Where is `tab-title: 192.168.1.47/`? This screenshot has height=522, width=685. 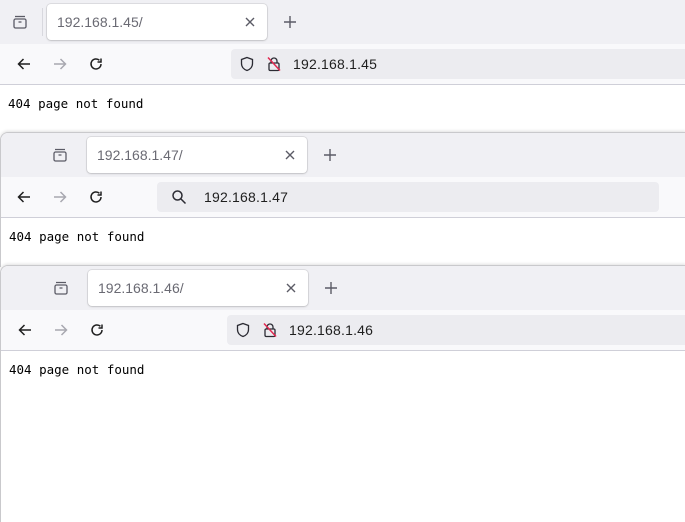
tab-title: 192.168.1.47/ is located at coordinates (140, 155).